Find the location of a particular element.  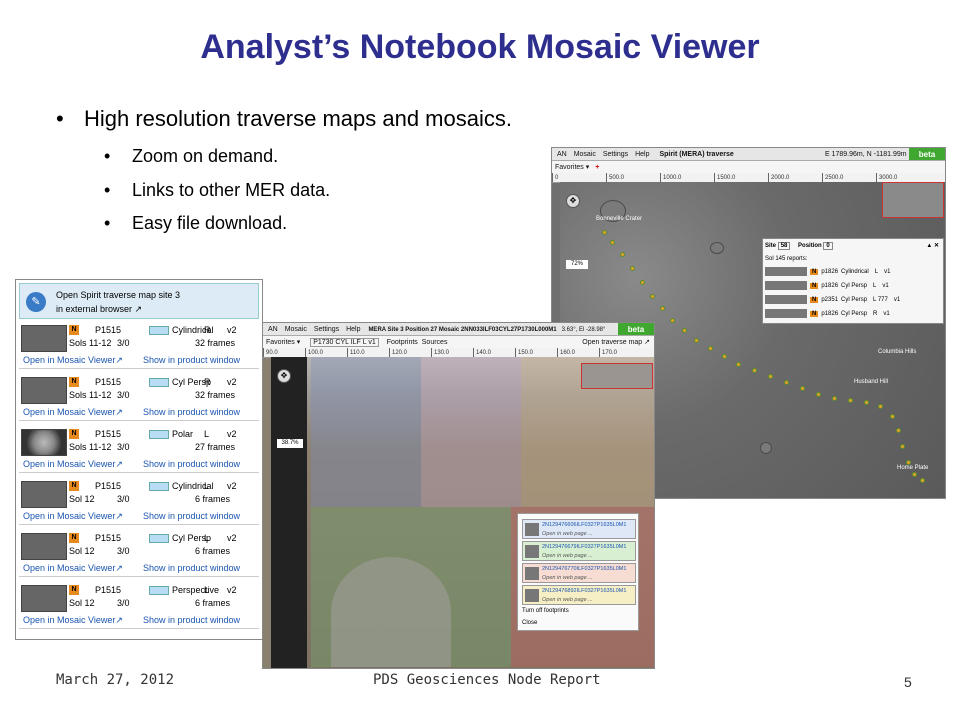

site-row-version: v1 is located at coordinates (887, 272).